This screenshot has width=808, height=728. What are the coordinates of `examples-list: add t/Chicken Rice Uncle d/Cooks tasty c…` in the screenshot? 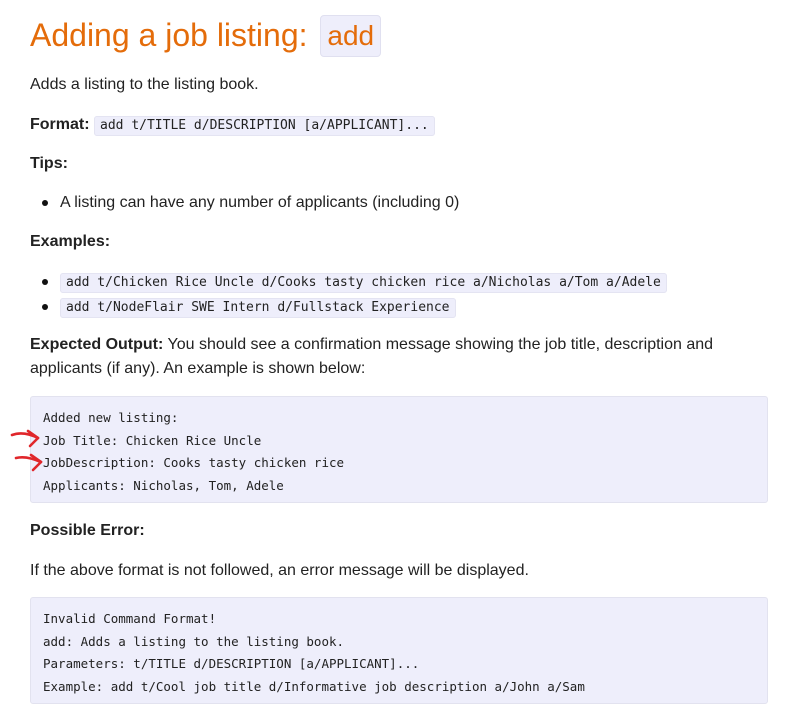 It's located at (348, 295).